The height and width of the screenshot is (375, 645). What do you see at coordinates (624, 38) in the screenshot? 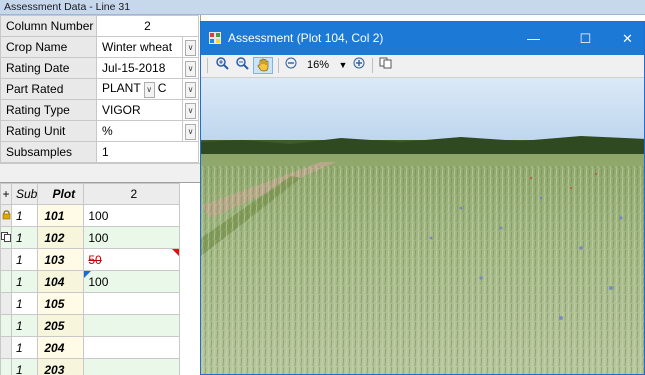
I see `close-button: ✕` at bounding box center [624, 38].